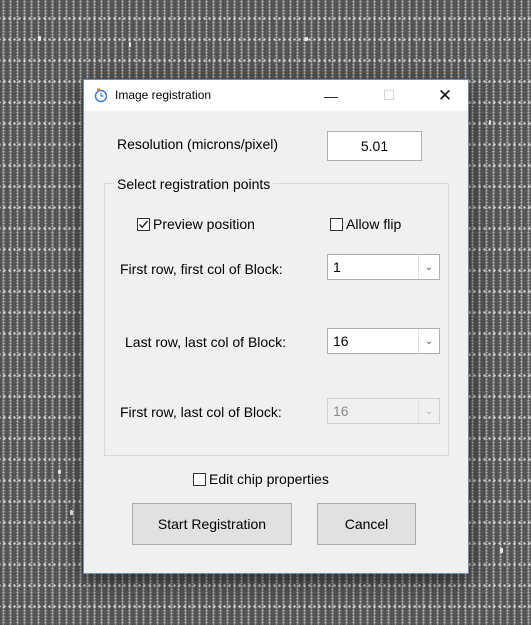 The image size is (531, 625). I want to click on title-bar: Image registration — ☐ ✕, so click(276, 95).